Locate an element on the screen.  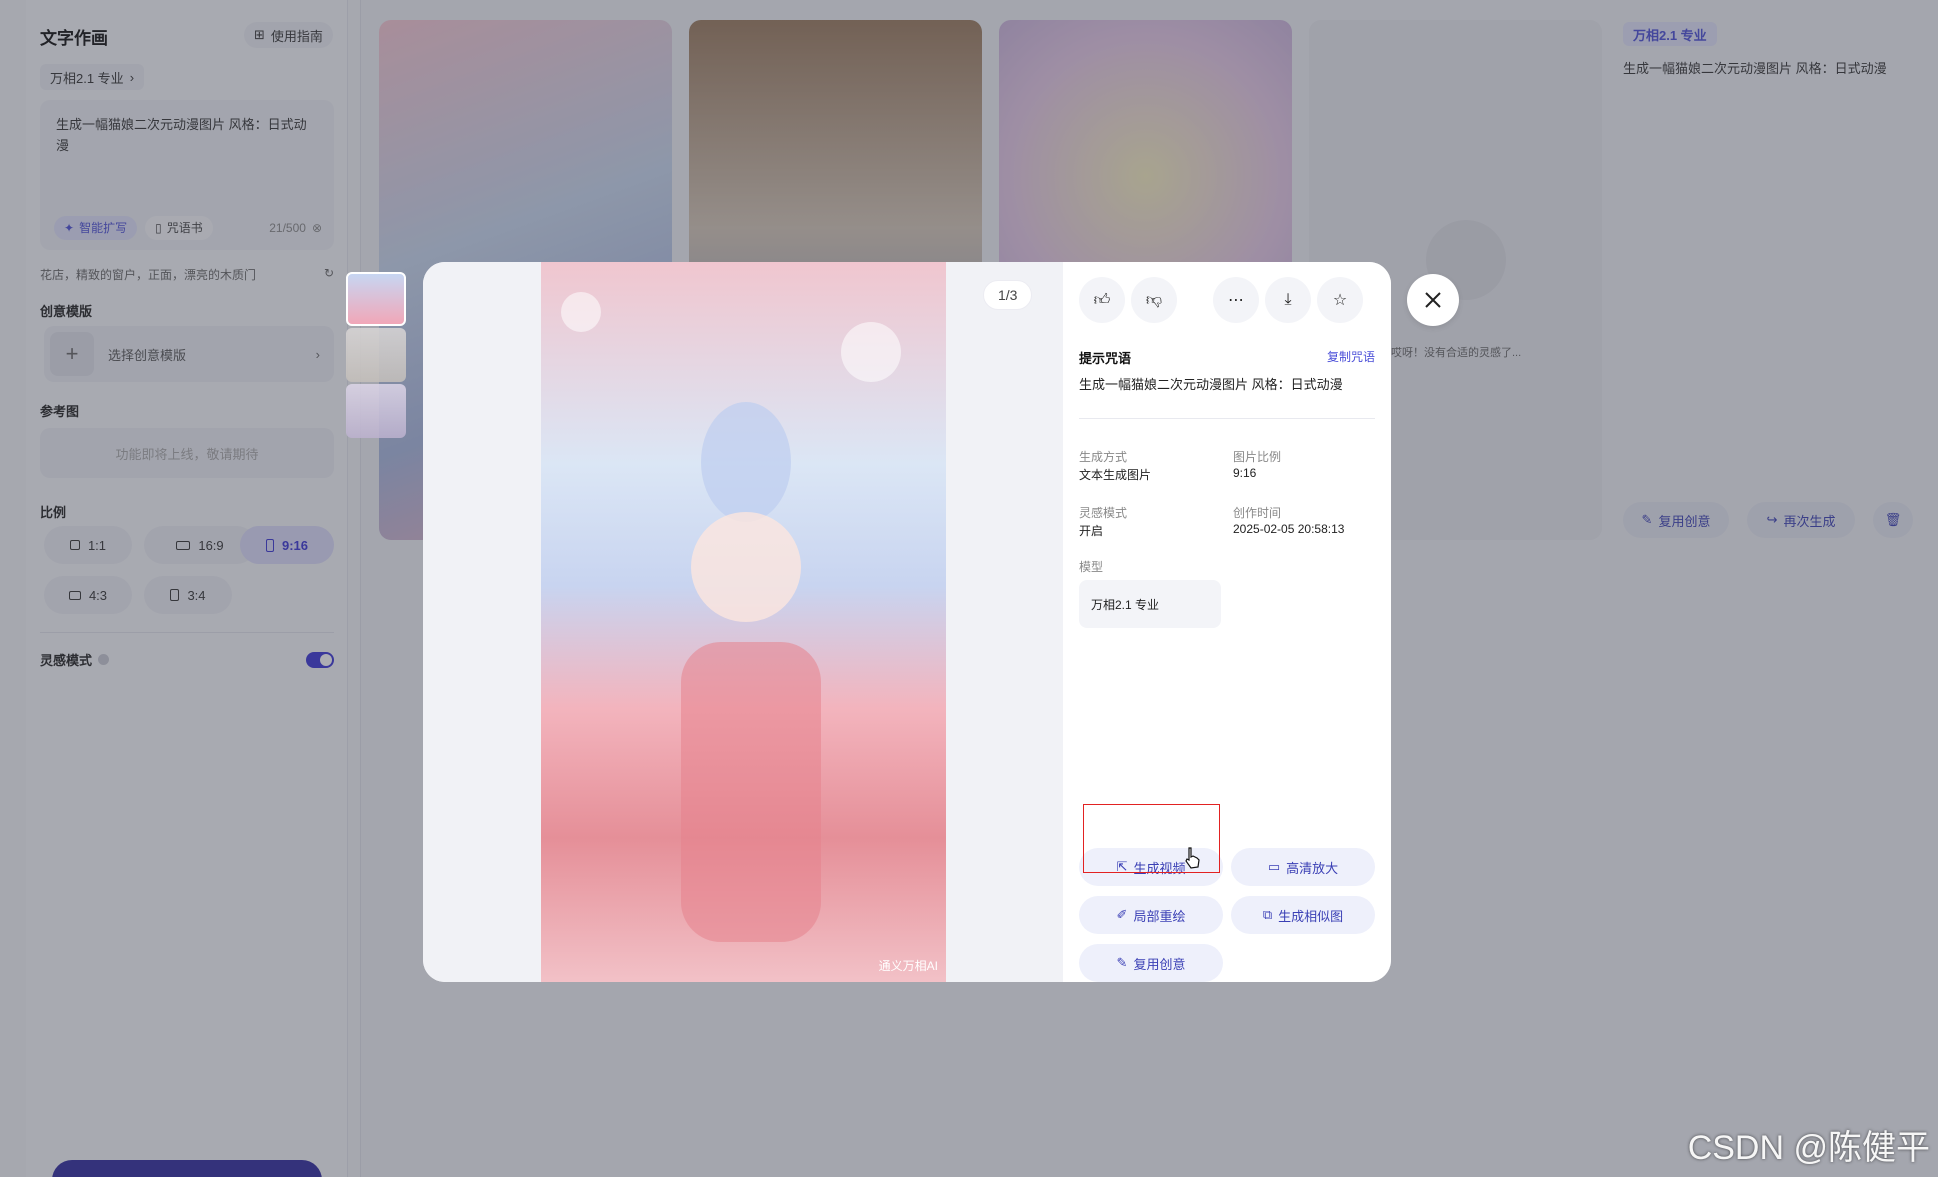
hd-upscale-button: ▭ 高清放大 is located at coordinates (1303, 867).